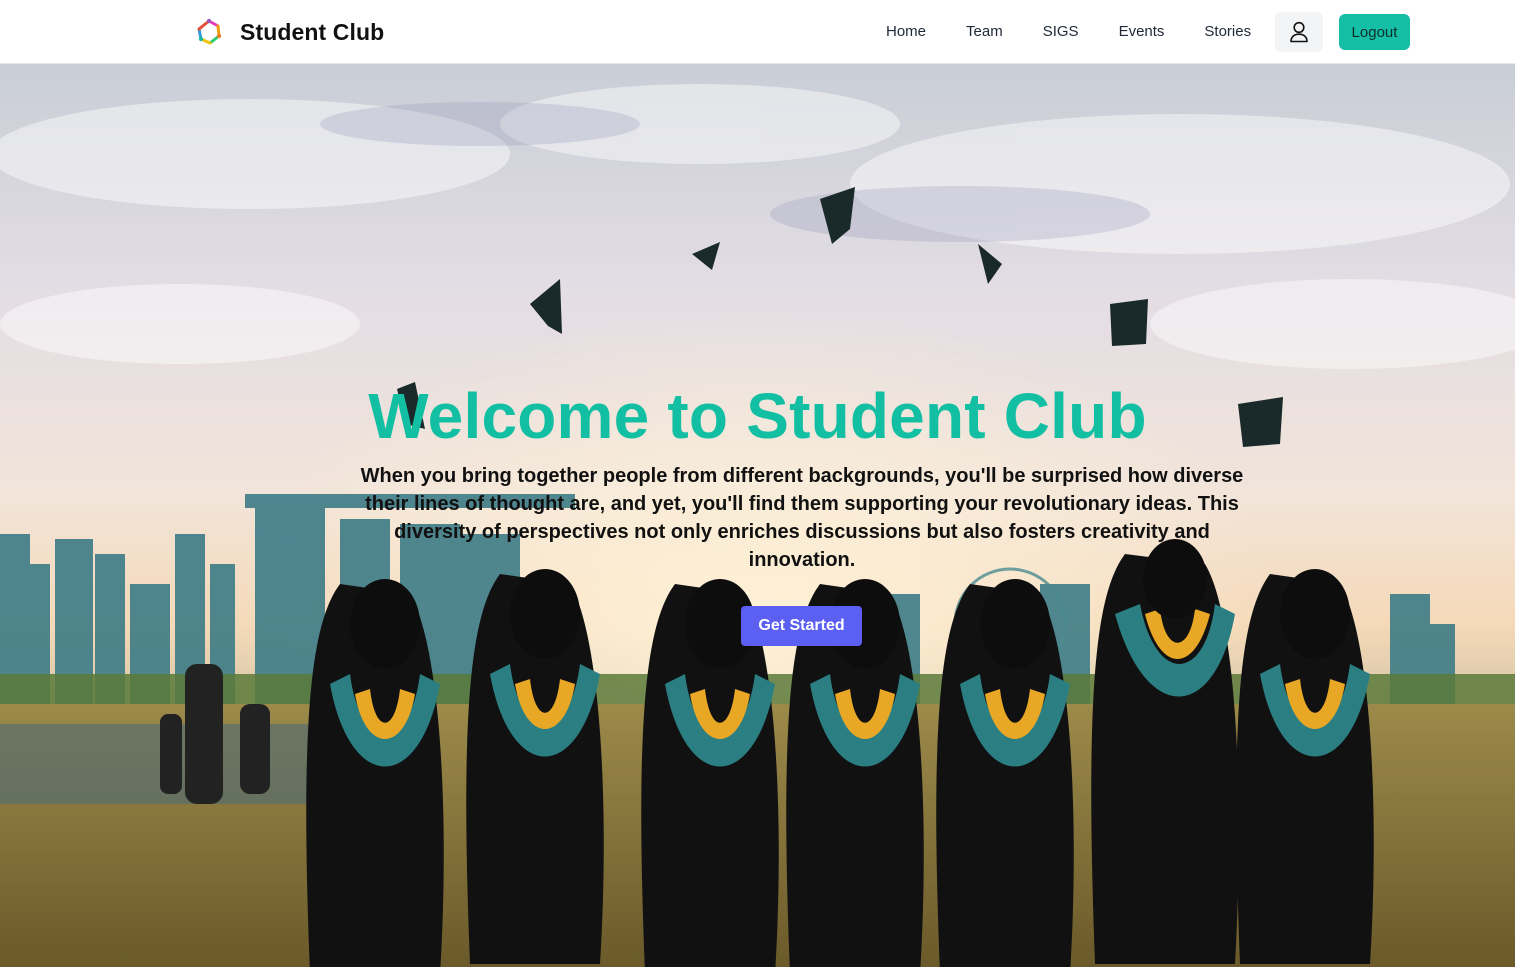 The image size is (1515, 967). What do you see at coordinates (1227, 32) in the screenshot?
I see `nav-link-stories: Stories` at bounding box center [1227, 32].